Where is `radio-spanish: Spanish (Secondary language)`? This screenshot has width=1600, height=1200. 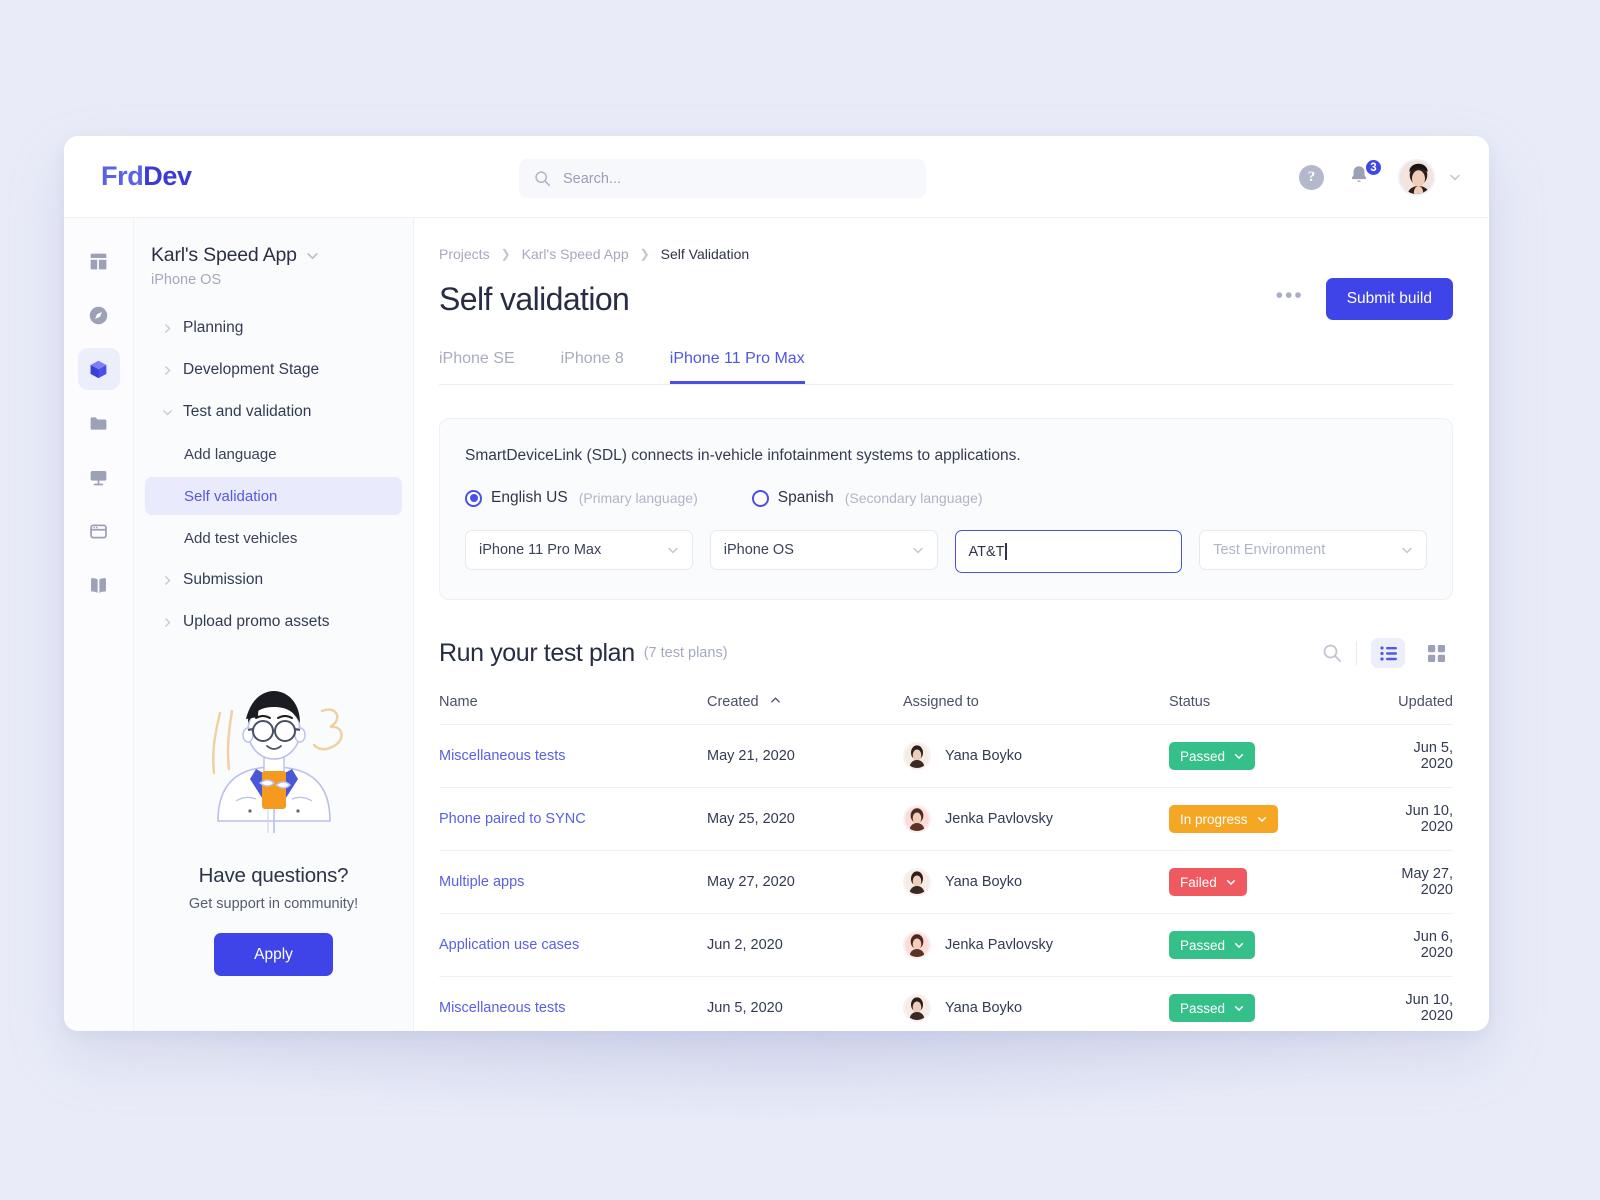
radio-spanish: Spanish (Secondary language) is located at coordinates (867, 498).